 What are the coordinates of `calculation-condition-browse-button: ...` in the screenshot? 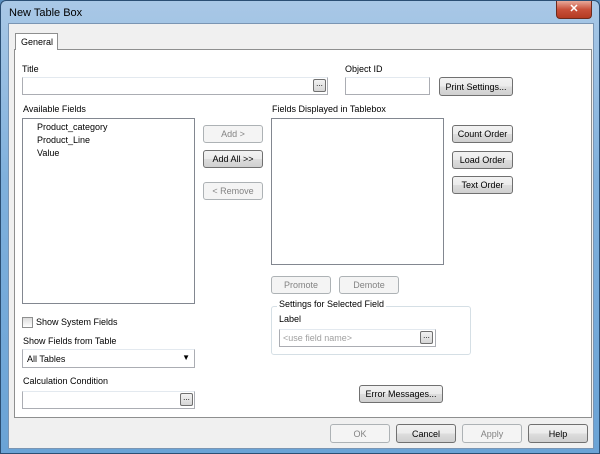 It's located at (186, 399).